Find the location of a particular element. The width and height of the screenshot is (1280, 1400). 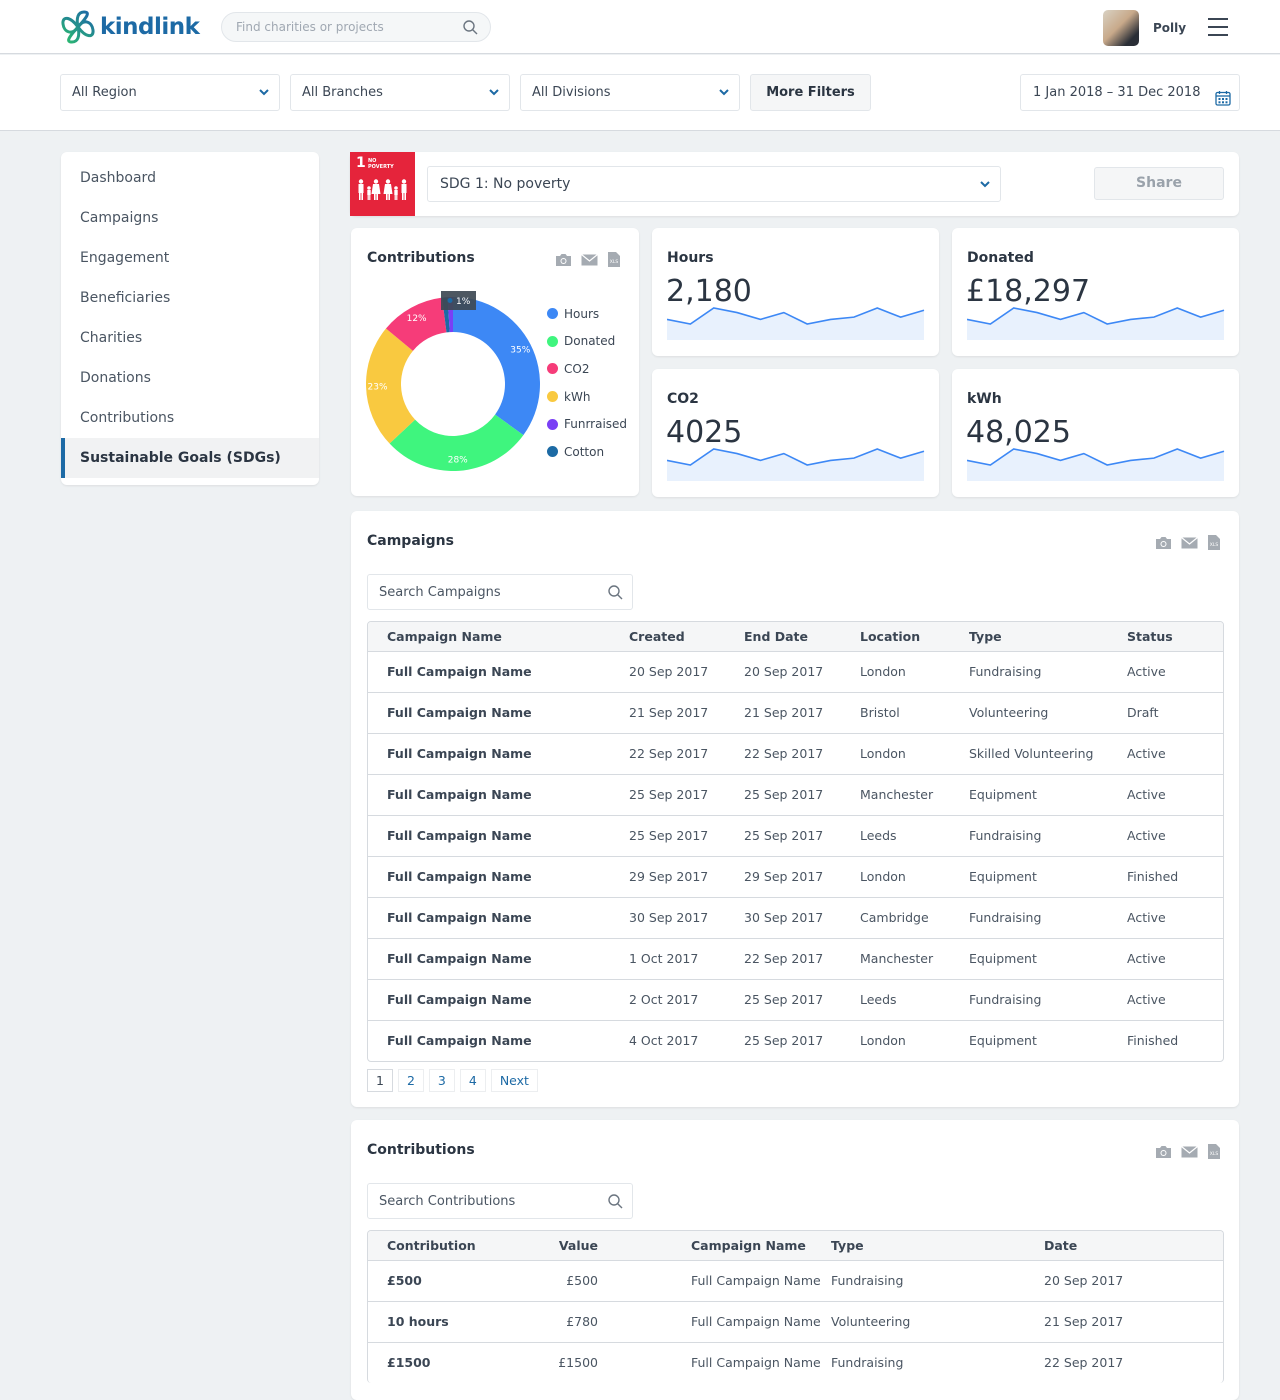

column-header: End Date is located at coordinates (802, 637).